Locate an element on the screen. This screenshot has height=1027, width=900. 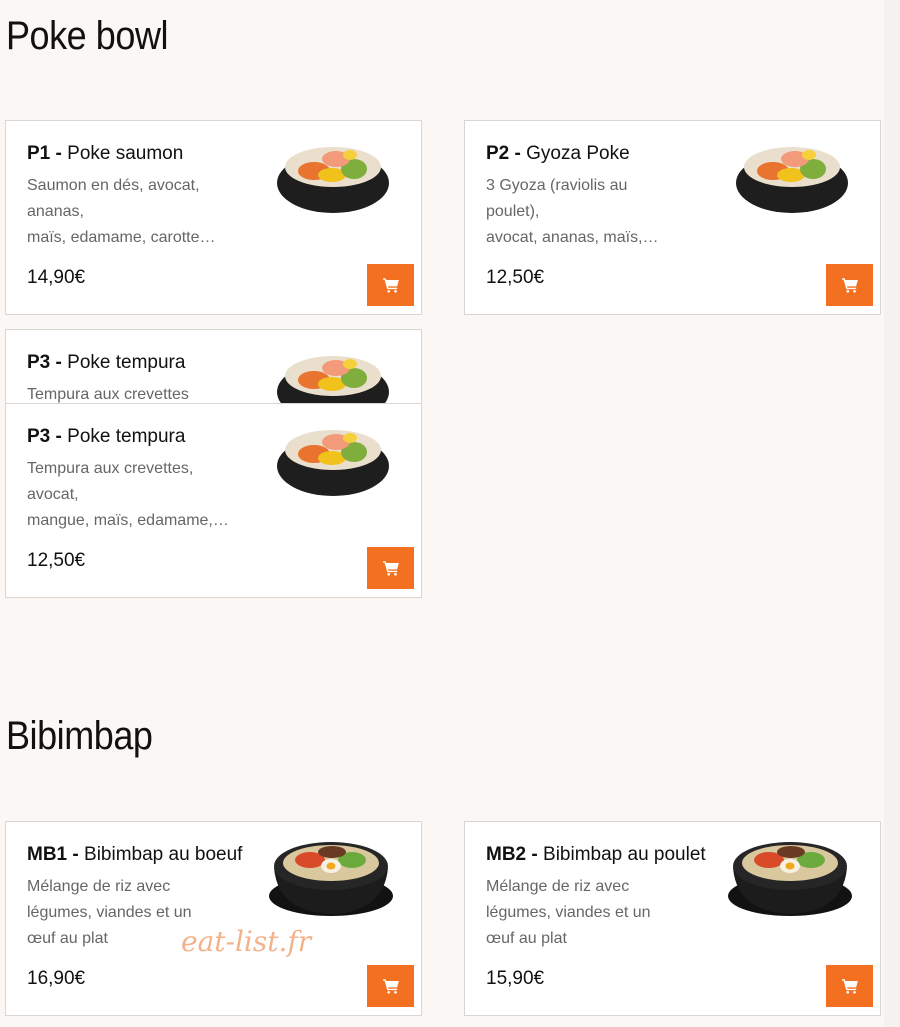
item-name: P2 - Gyoza Poke is located at coordinates (558, 154).